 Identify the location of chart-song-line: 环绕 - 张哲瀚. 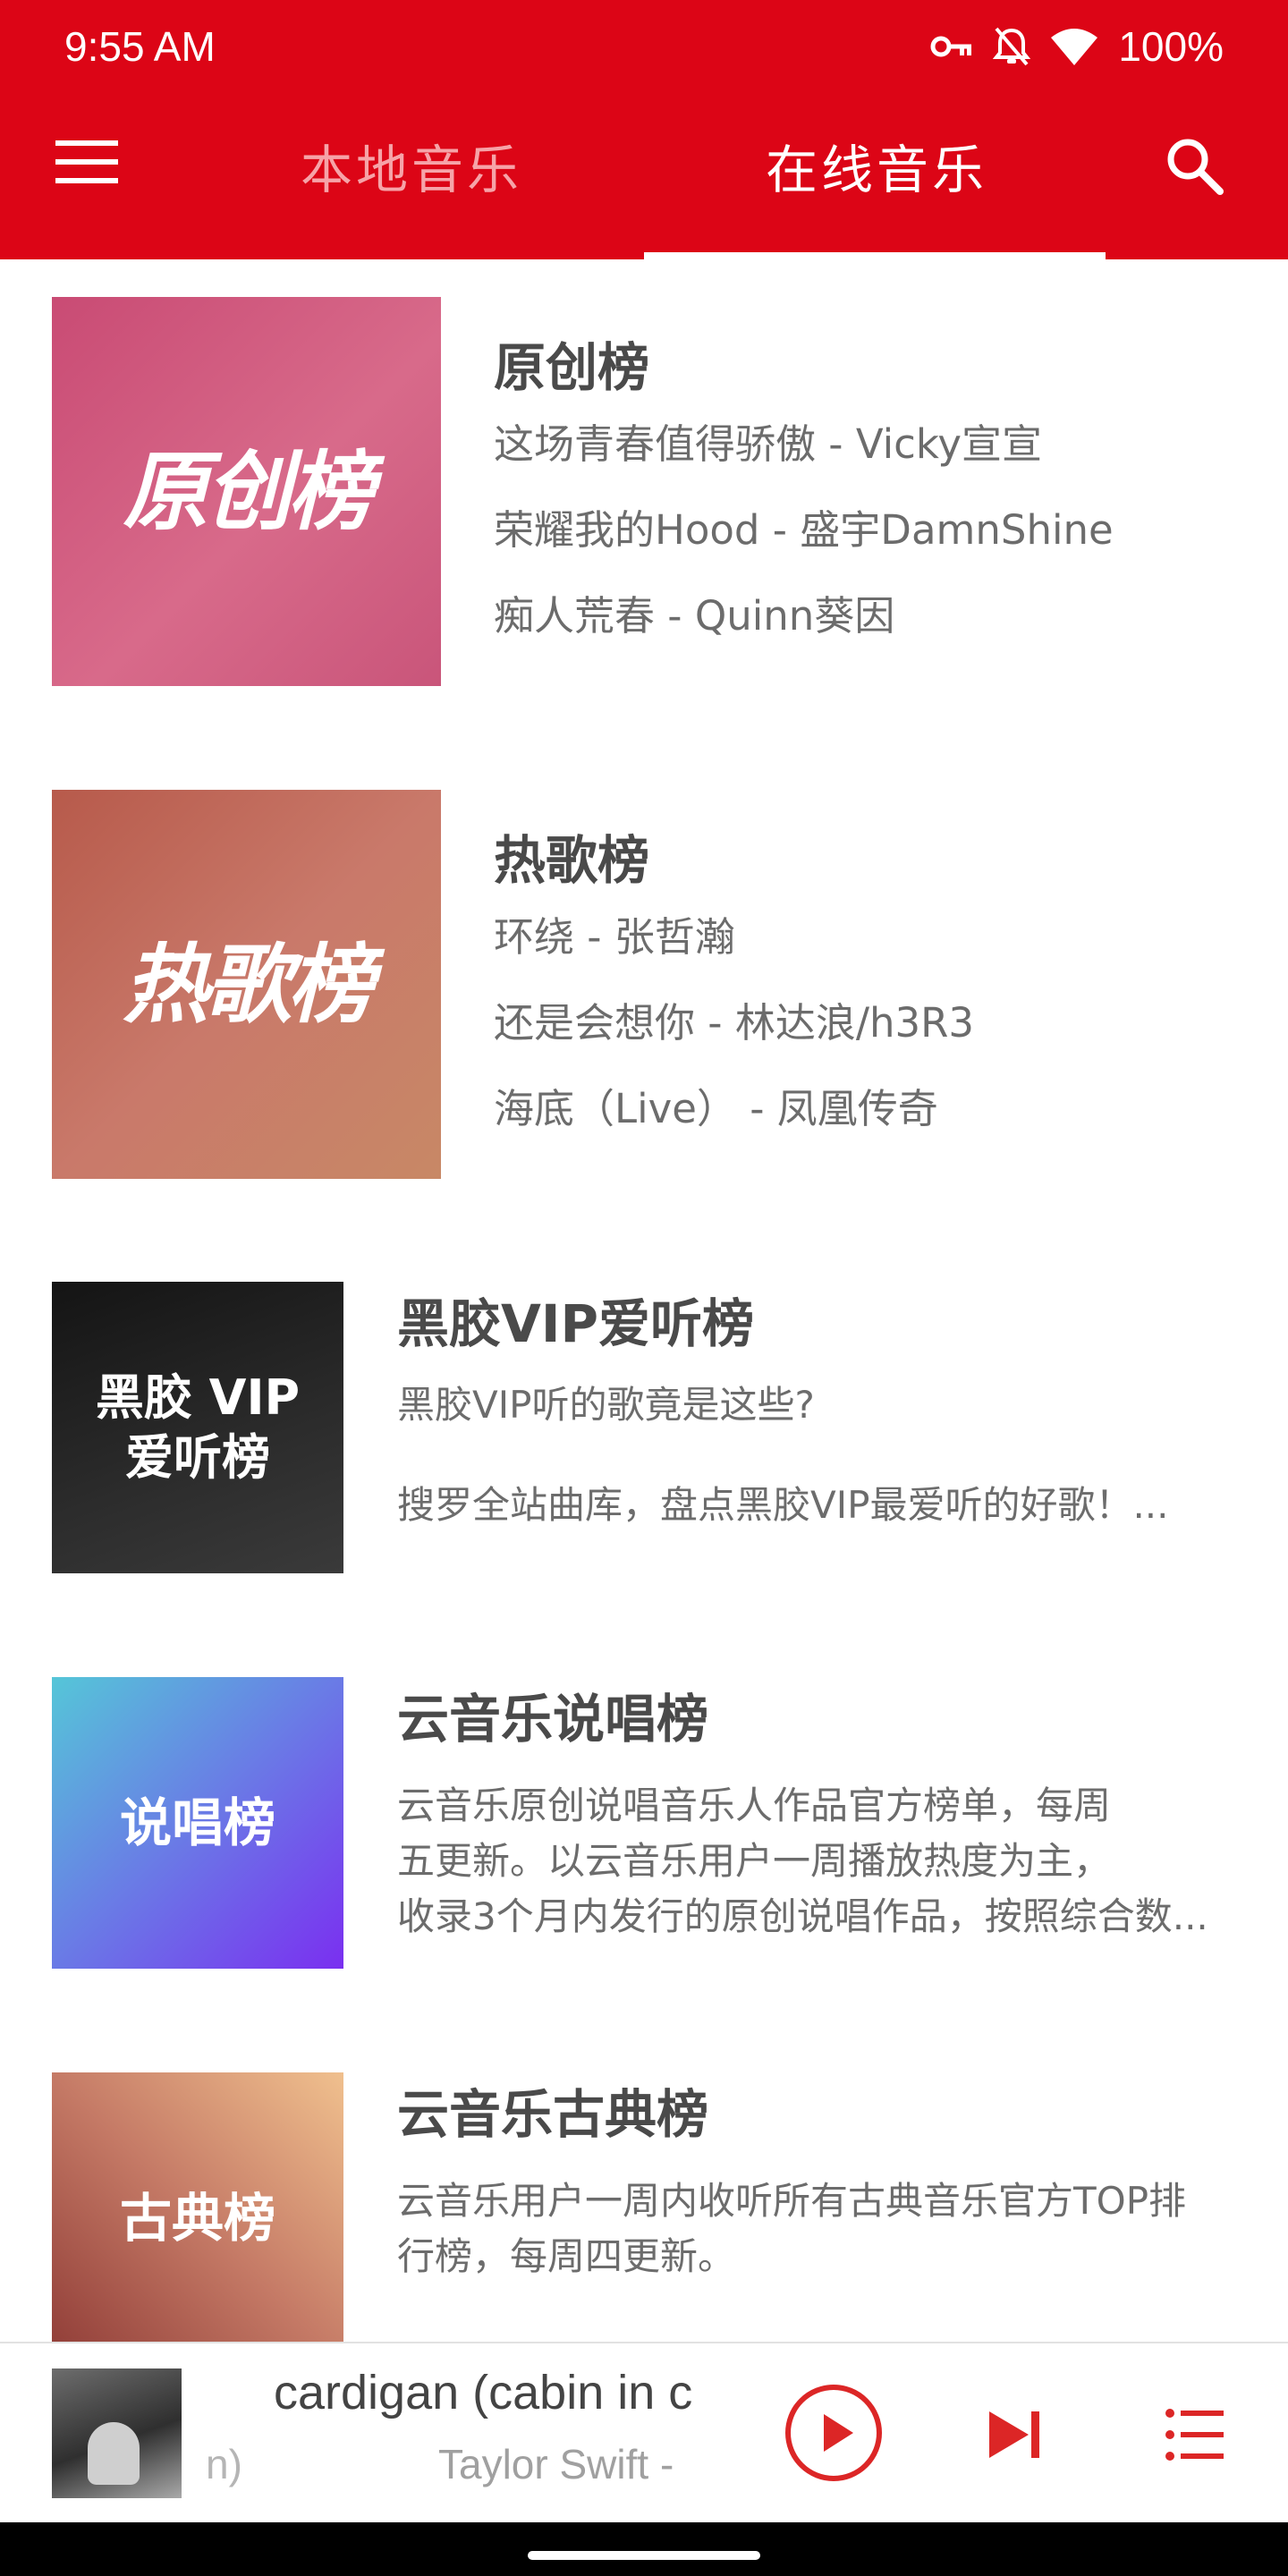
(614, 937).